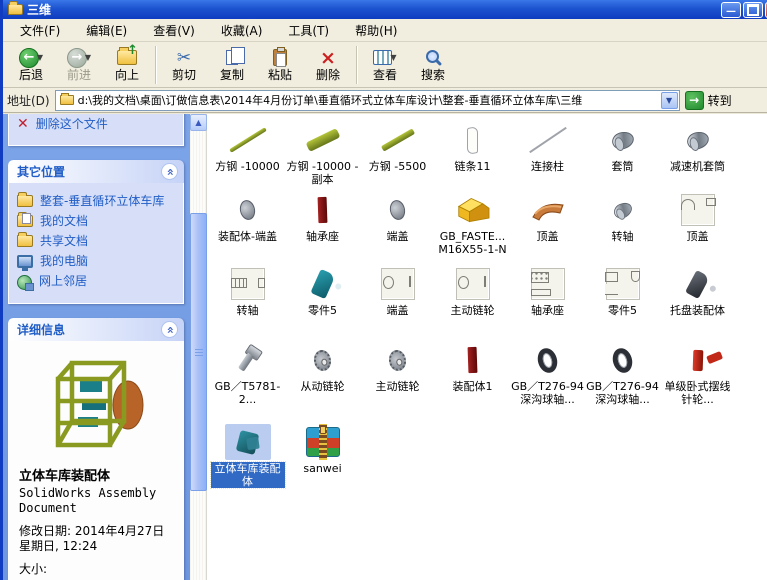  Describe the element at coordinates (280, 65) in the screenshot. I see `paste-button: 粘贴` at that location.